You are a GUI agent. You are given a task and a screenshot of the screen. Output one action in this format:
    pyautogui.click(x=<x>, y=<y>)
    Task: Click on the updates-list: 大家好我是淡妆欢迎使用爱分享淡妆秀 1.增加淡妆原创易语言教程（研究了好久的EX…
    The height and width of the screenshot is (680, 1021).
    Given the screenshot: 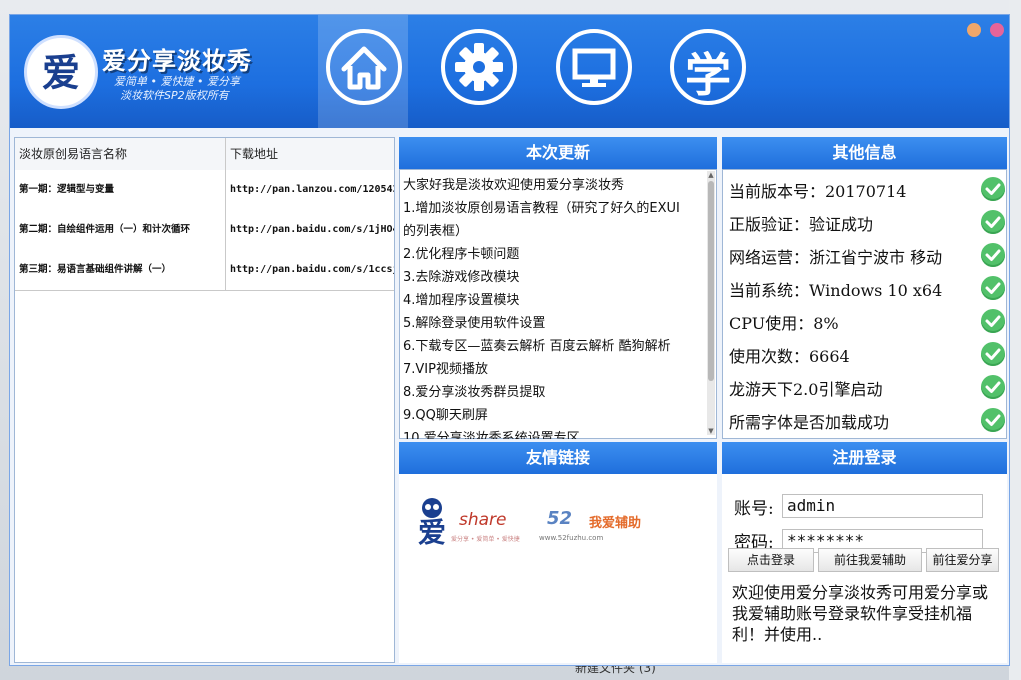 What is the action you would take?
    pyautogui.click(x=558, y=304)
    